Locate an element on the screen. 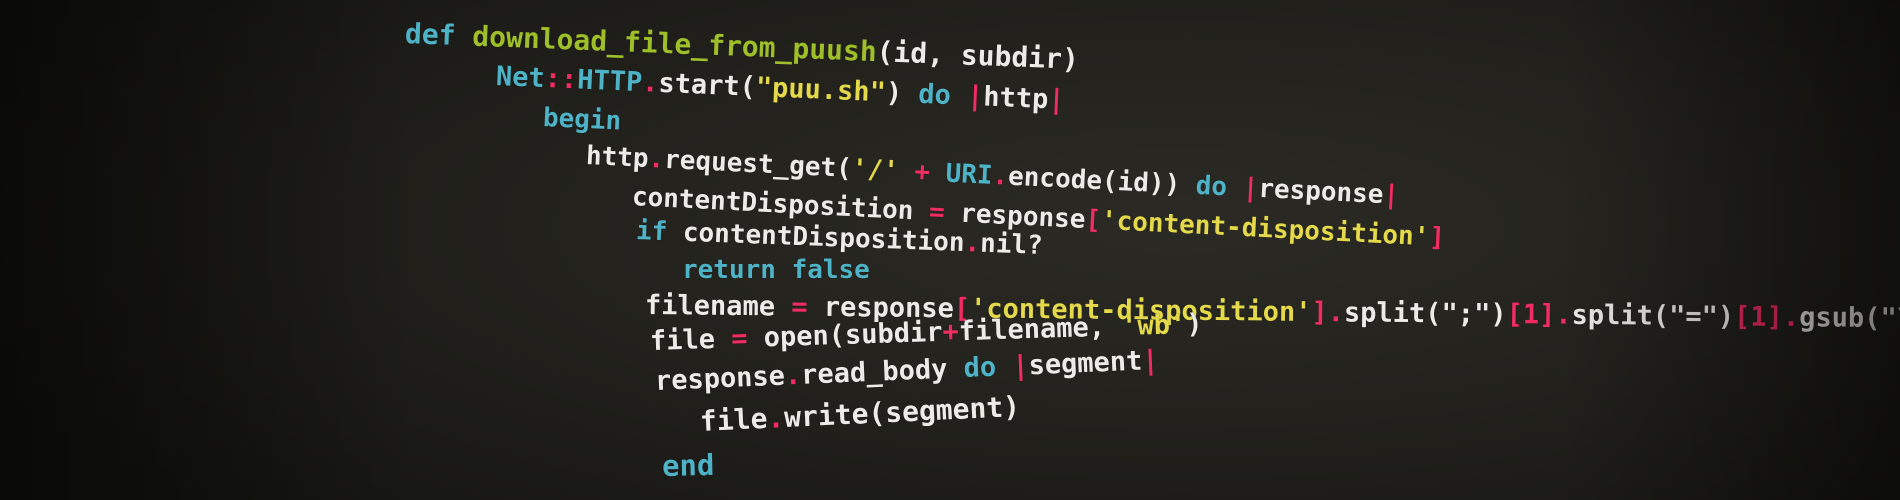  code-line-11: file.write(segment) is located at coordinates (860, 413).